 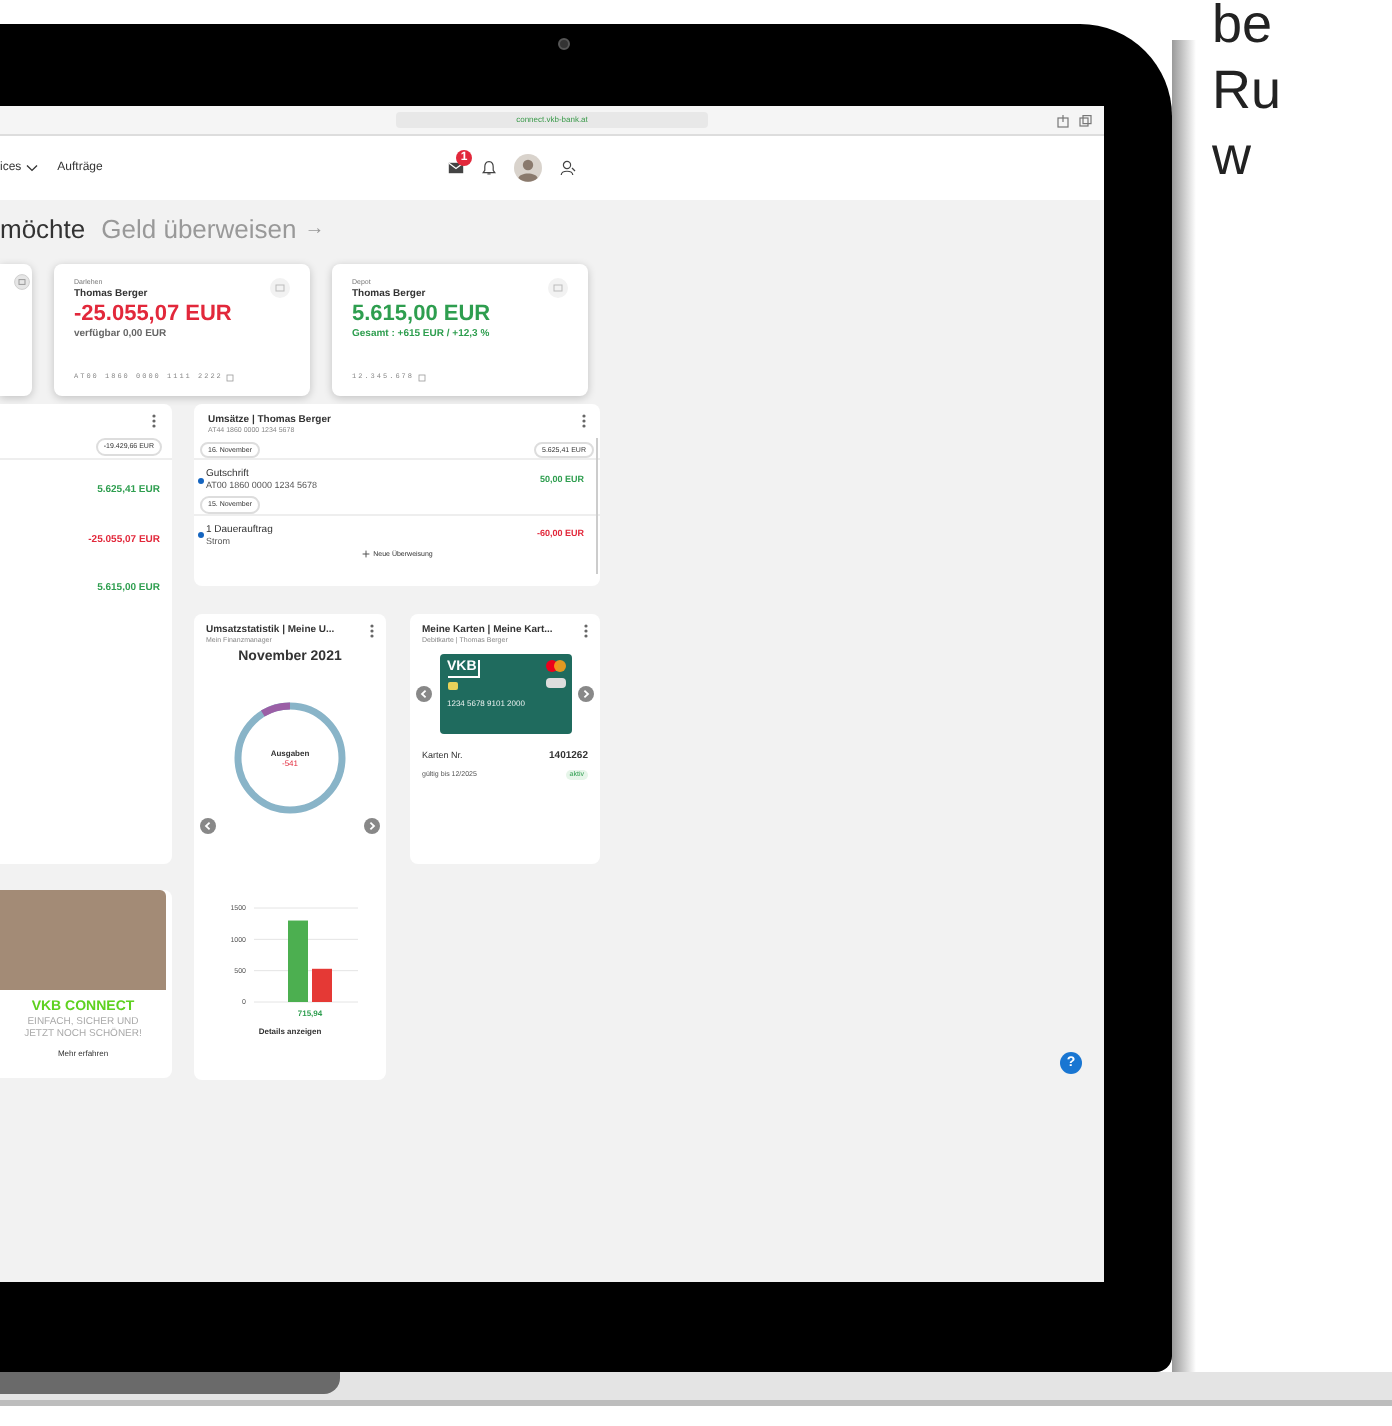 I want to click on card-action-icon, so click(x=22, y=282).